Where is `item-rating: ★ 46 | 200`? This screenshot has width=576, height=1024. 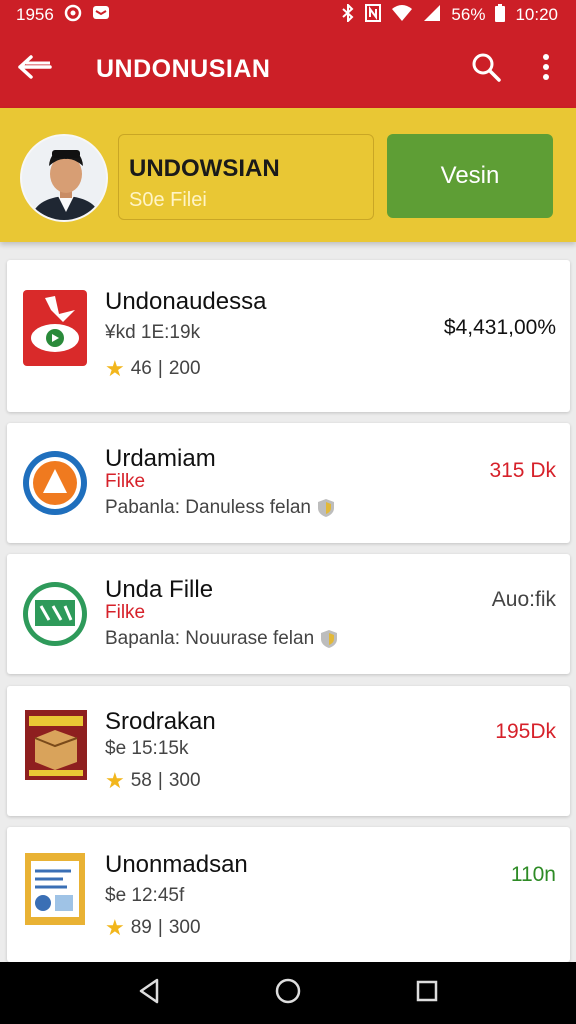 item-rating: ★ 46 | 200 is located at coordinates (153, 369).